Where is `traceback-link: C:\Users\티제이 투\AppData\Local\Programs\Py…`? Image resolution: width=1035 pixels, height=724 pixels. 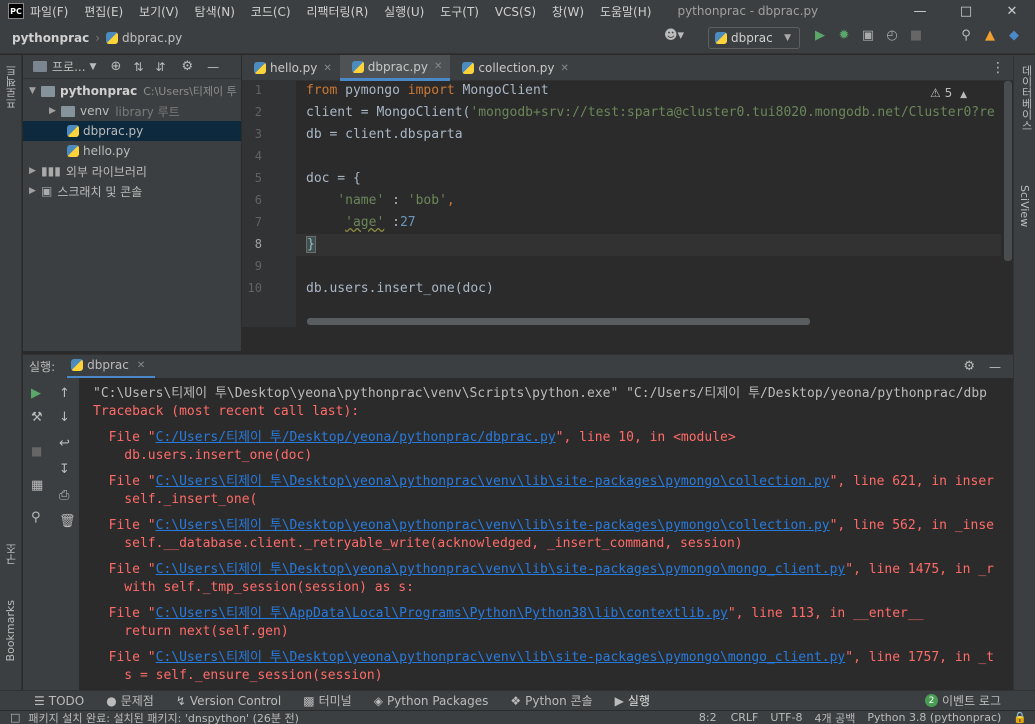
traceback-link: C:\Users\티제이 투\AppData\Local\Programs\Py… is located at coordinates (442, 613).